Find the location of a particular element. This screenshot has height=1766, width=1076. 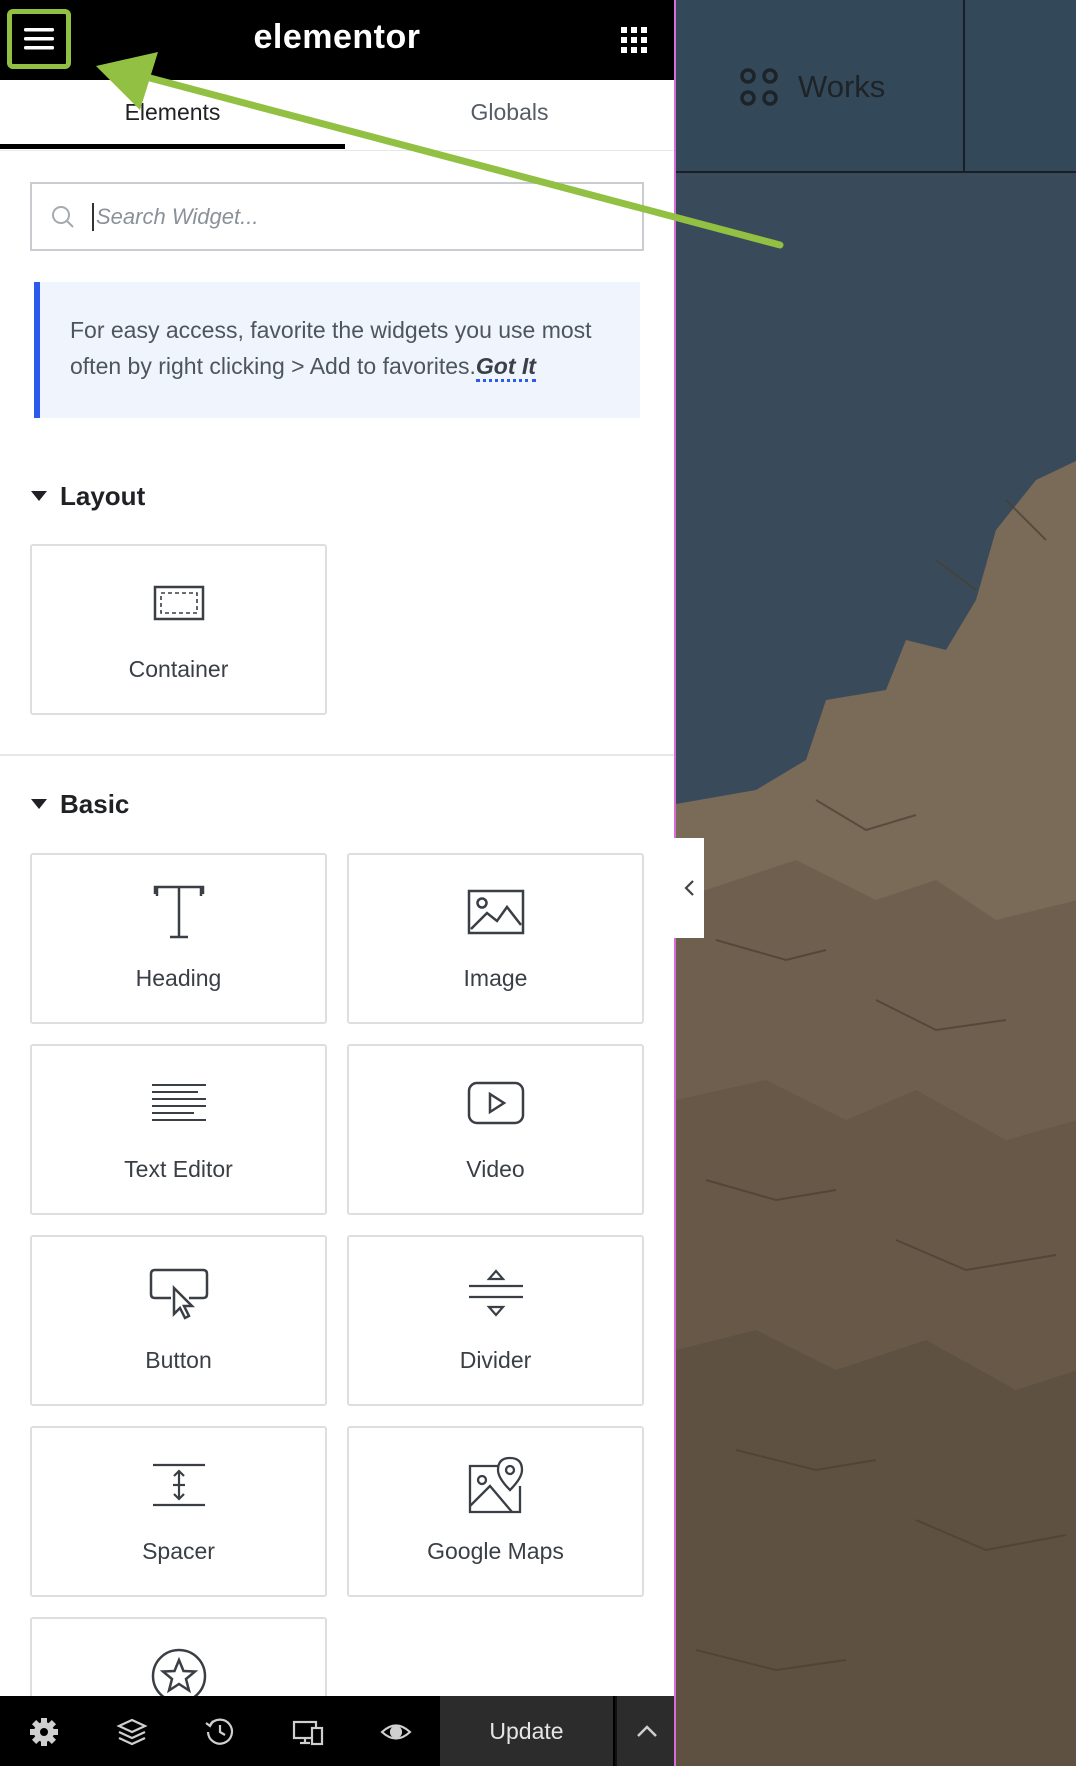

section-title-layout: Layout is located at coordinates (103, 495).